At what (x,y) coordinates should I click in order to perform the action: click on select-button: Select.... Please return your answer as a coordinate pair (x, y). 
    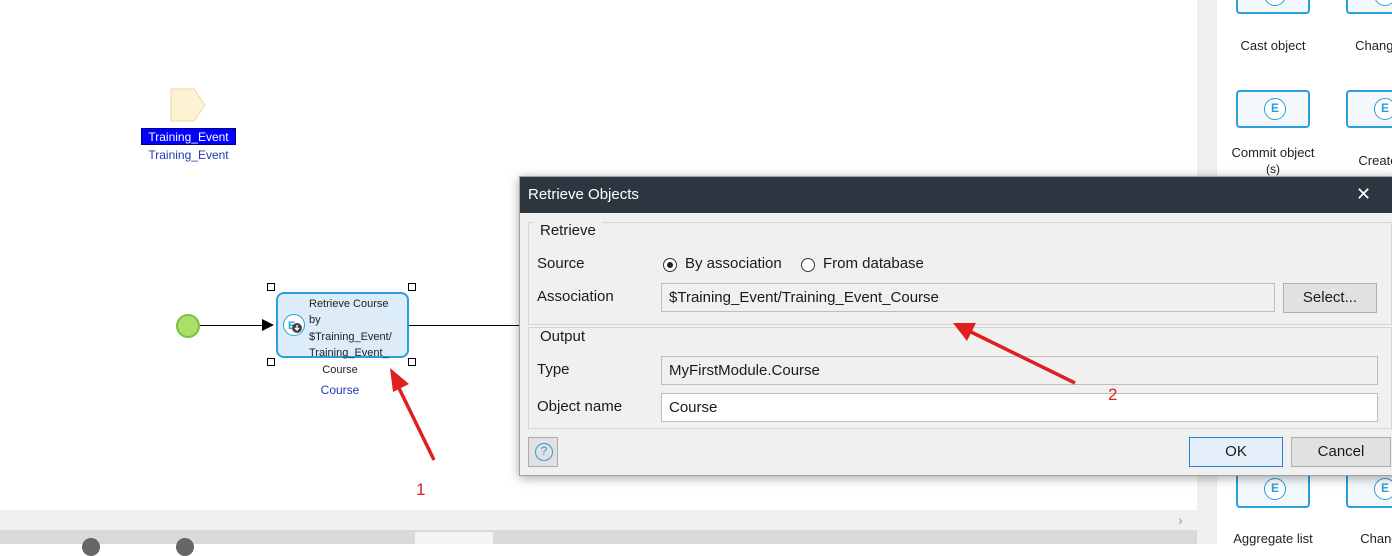
    Looking at the image, I should click on (1330, 298).